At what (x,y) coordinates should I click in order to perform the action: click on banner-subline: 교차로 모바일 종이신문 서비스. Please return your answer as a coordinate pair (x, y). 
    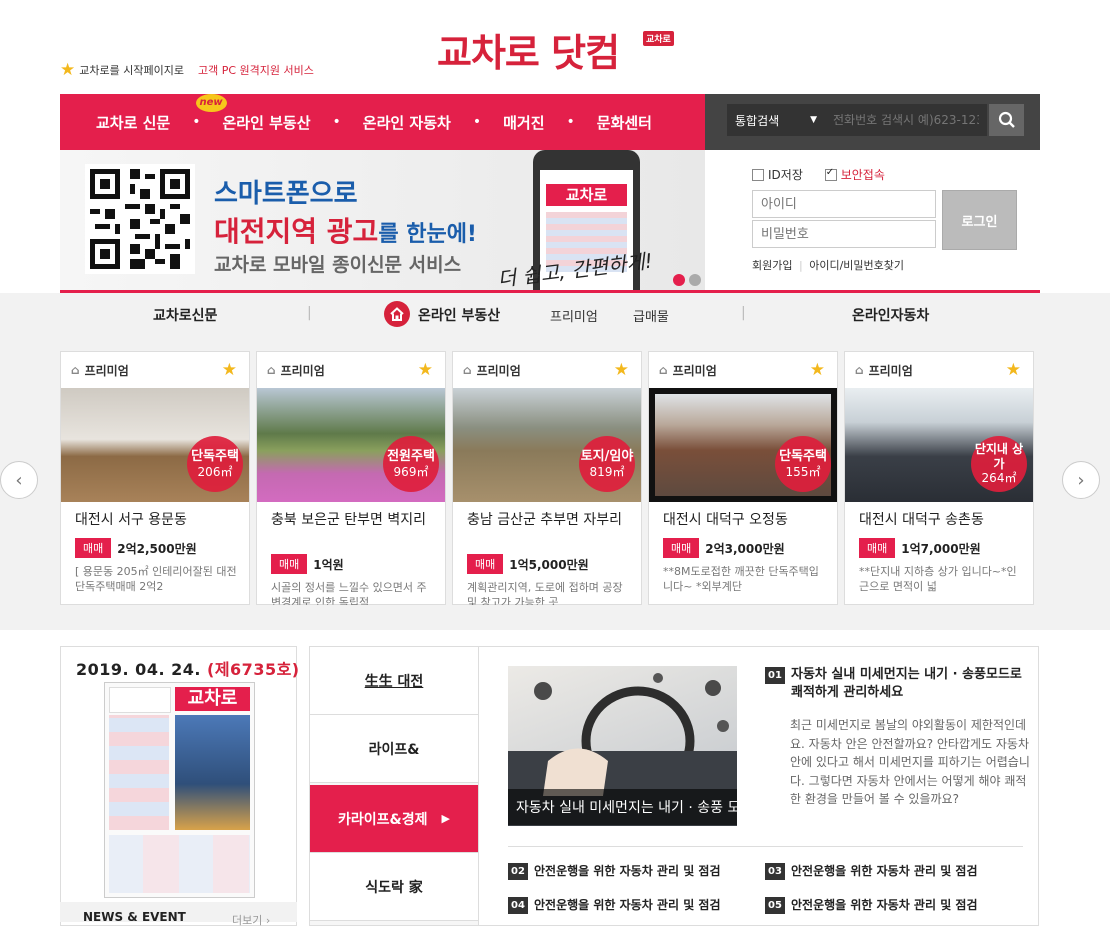
    Looking at the image, I should click on (338, 265).